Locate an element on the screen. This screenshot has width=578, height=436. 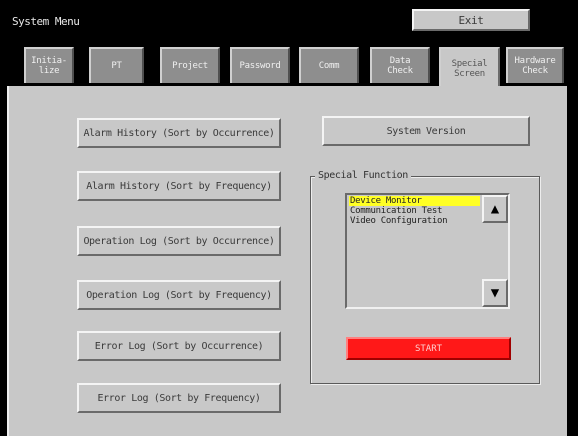
tab-hardware-check: Hardware Check is located at coordinates (535, 65).